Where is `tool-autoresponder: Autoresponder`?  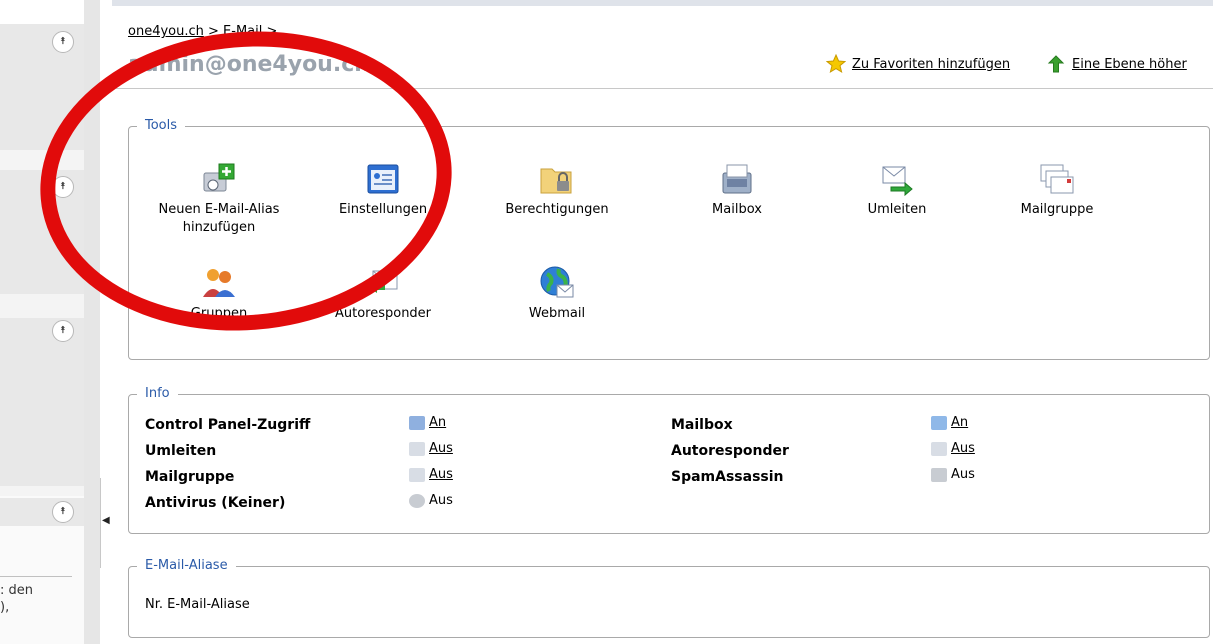
tool-autoresponder: Autoresponder is located at coordinates (383, 294).